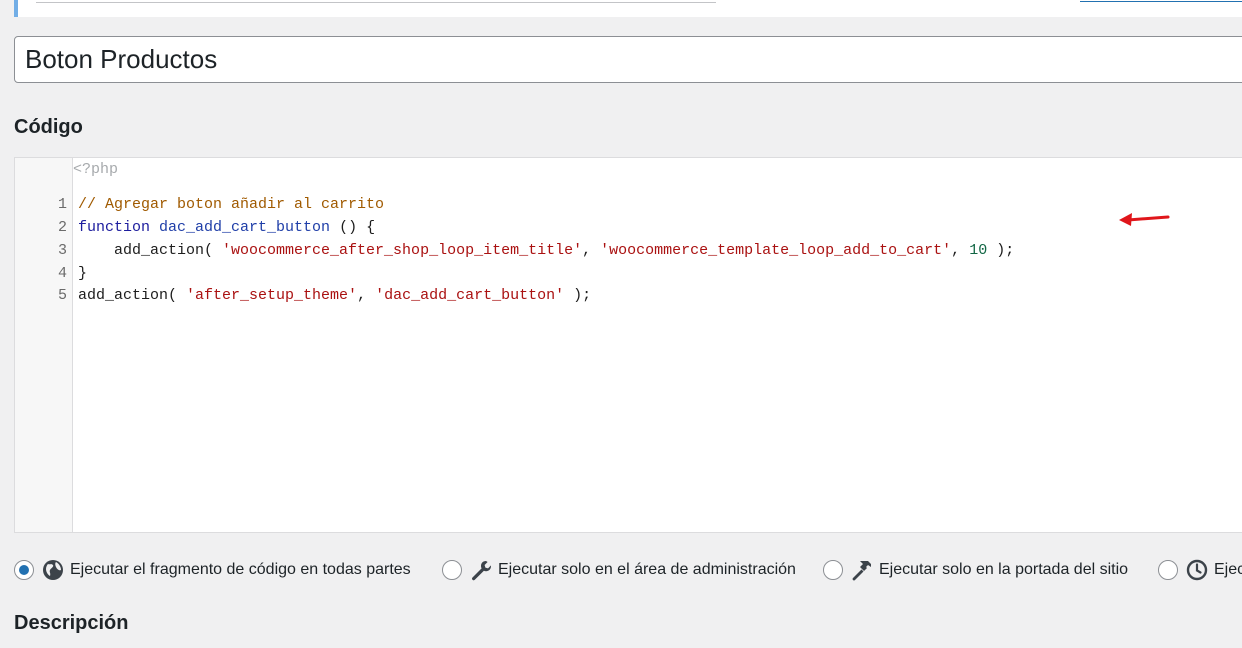  I want to click on notice-text-clipped, so click(376, 1).